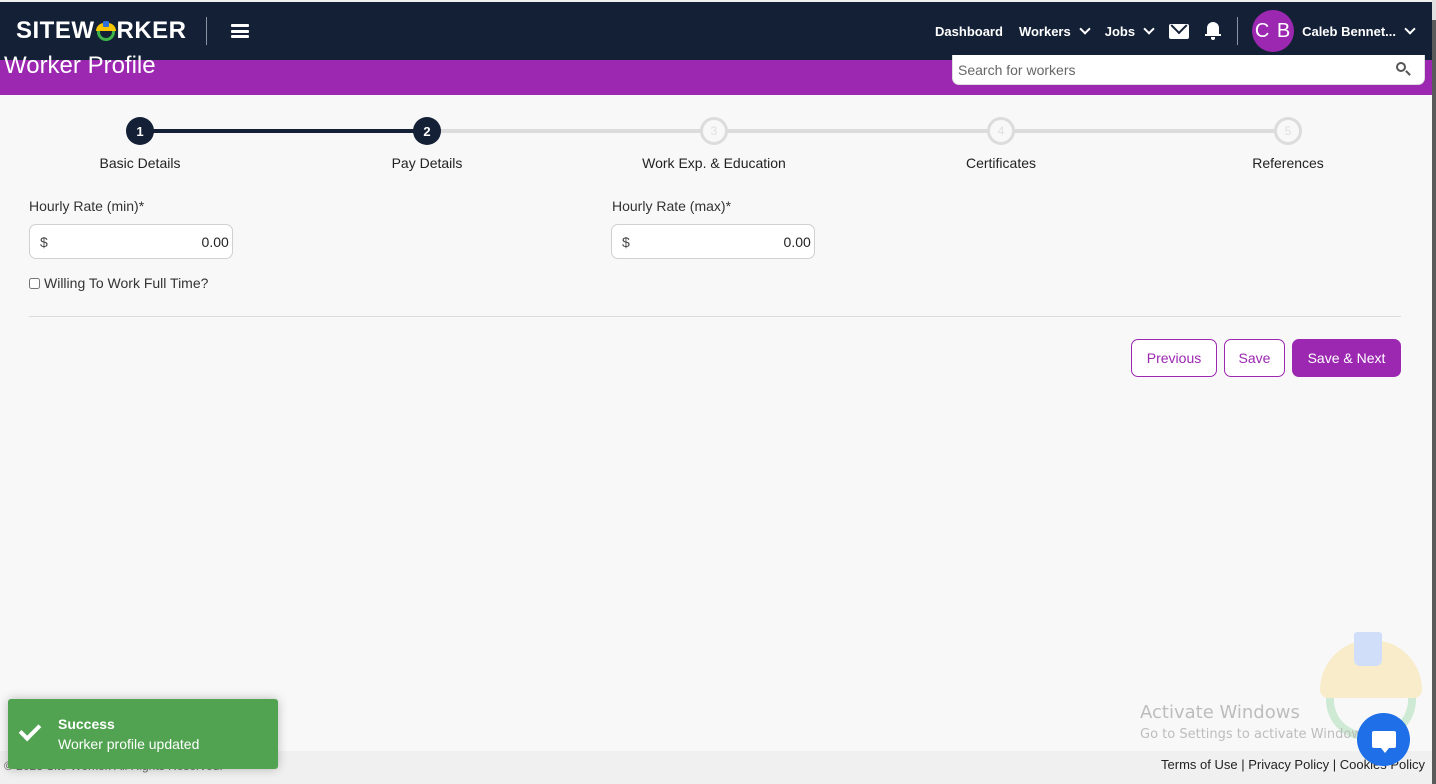 The width and height of the screenshot is (1436, 784). Describe the element at coordinates (1346, 358) in the screenshot. I see `save-and-next-button: Save & Next` at that location.